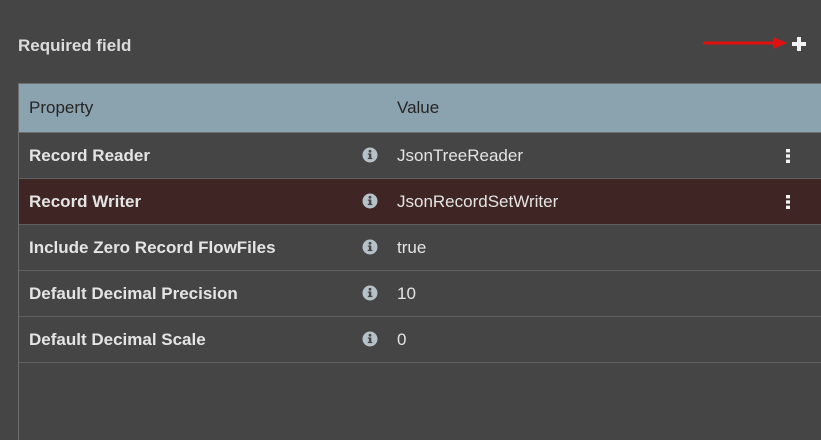 This screenshot has height=440, width=821. Describe the element at coordinates (420, 340) in the screenshot. I see `table-row: Default Decimal Scale 0` at that location.